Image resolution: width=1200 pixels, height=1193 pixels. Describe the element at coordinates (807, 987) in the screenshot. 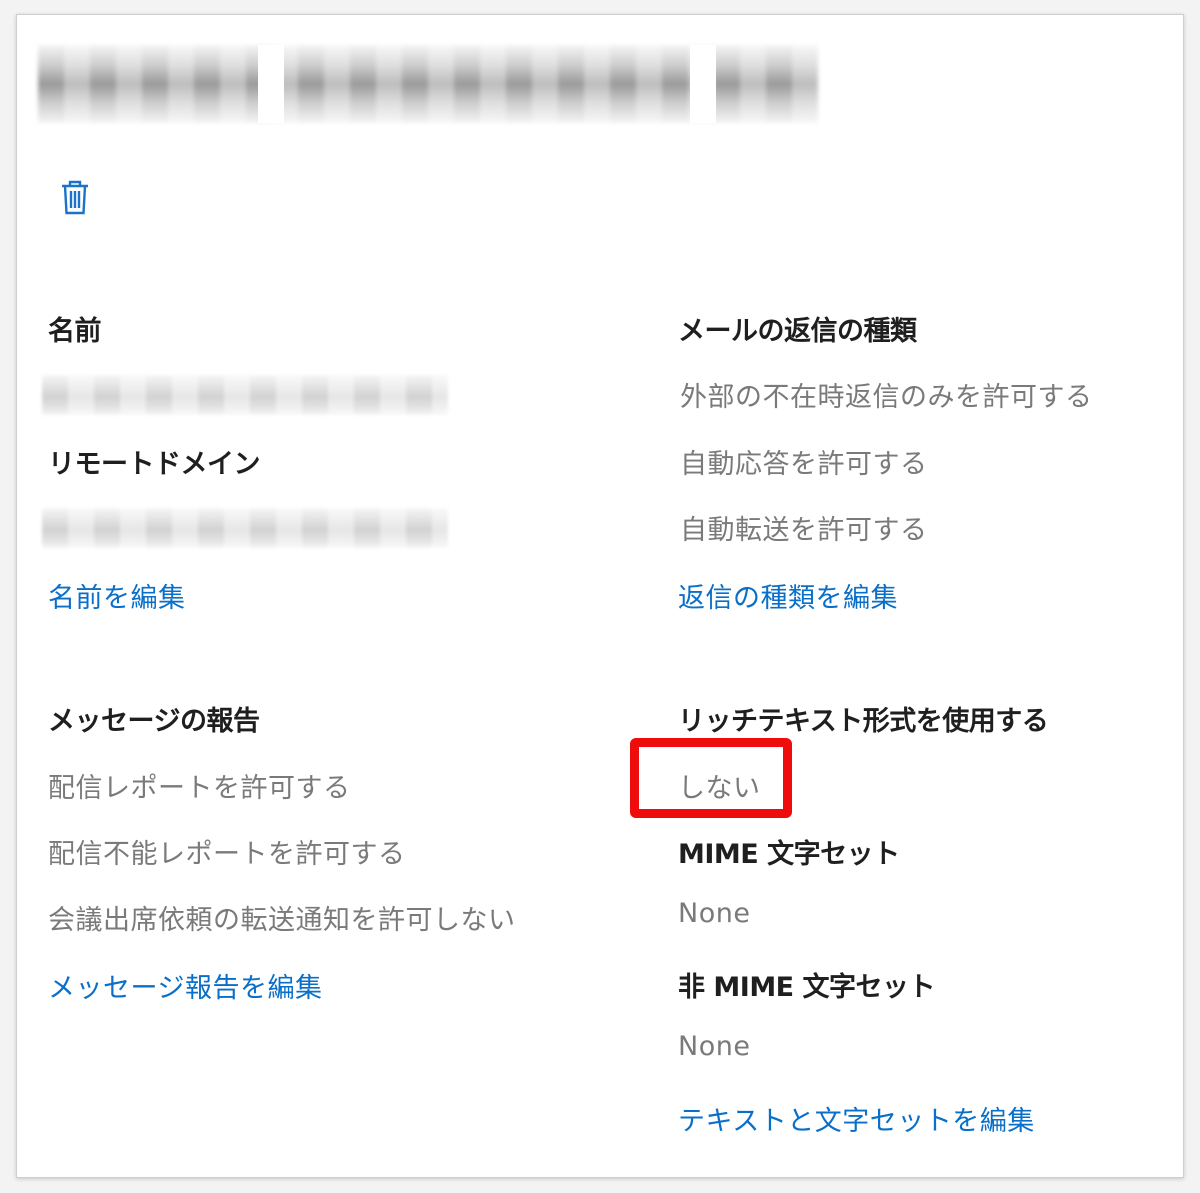

I see `non-mime-charset-heading: 非 MIME 文字セット` at that location.